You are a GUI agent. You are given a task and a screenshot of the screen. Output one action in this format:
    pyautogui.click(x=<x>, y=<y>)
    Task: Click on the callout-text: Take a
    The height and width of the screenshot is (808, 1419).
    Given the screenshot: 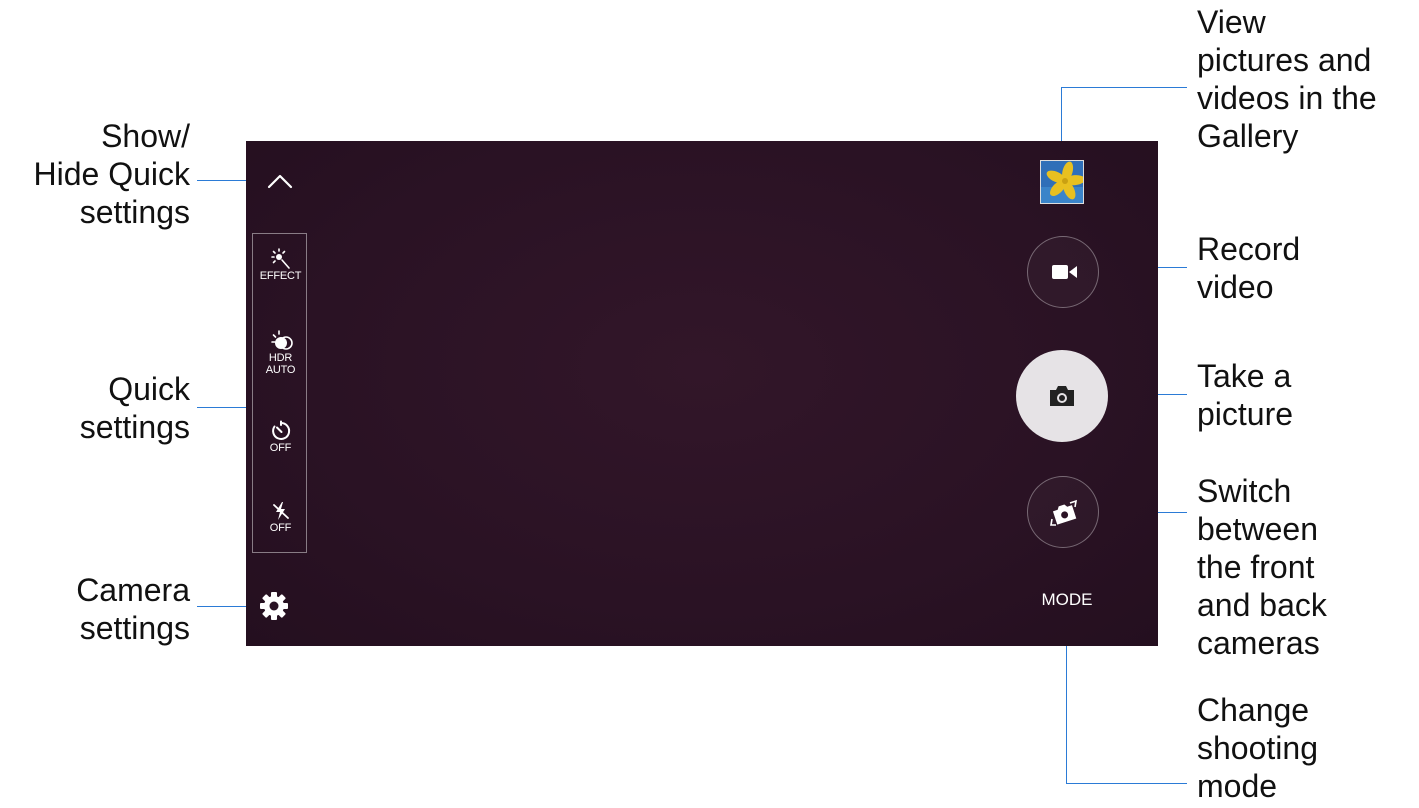 What is the action you would take?
    pyautogui.click(x=1244, y=376)
    